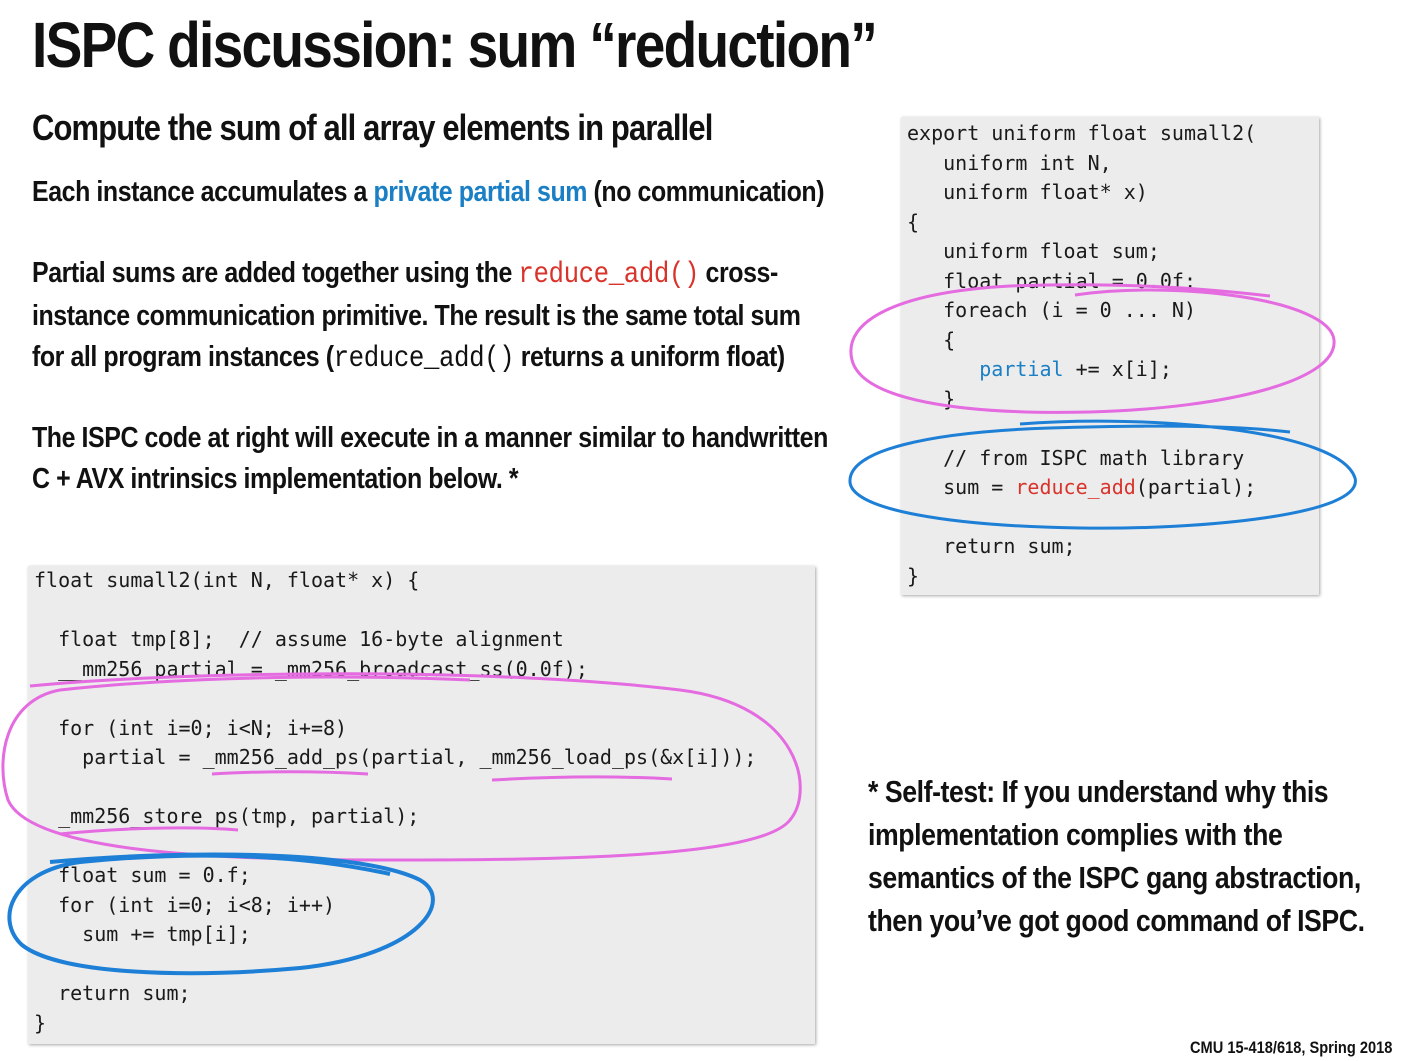 The width and height of the screenshot is (1425, 1061). I want to click on code-line: _mm256_store_ps(tmp, partial);, so click(227, 816).